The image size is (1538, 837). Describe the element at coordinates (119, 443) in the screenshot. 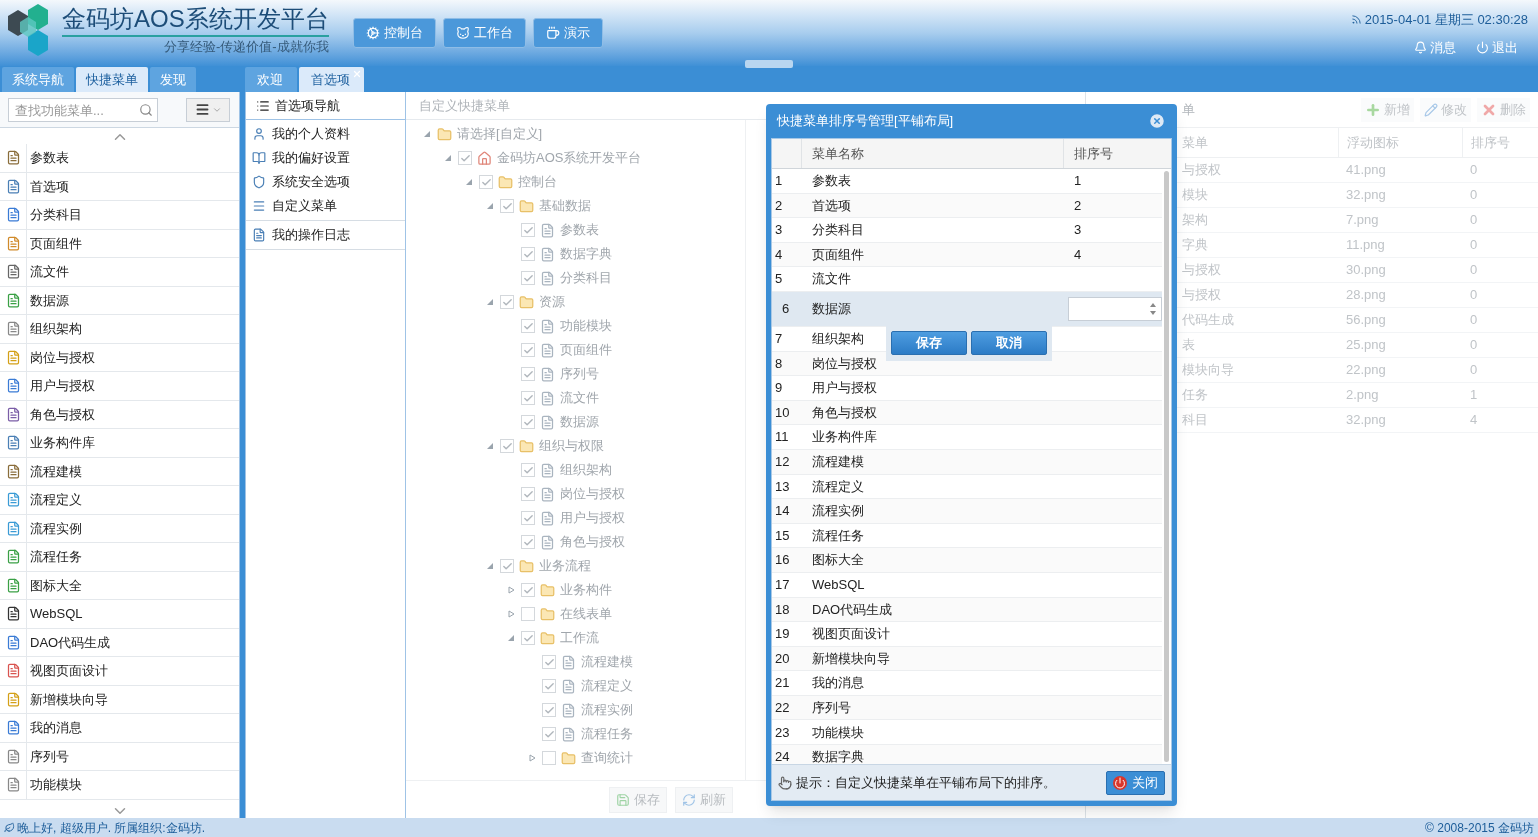

I see `shortcut-menu-item: 业务构件库` at that location.